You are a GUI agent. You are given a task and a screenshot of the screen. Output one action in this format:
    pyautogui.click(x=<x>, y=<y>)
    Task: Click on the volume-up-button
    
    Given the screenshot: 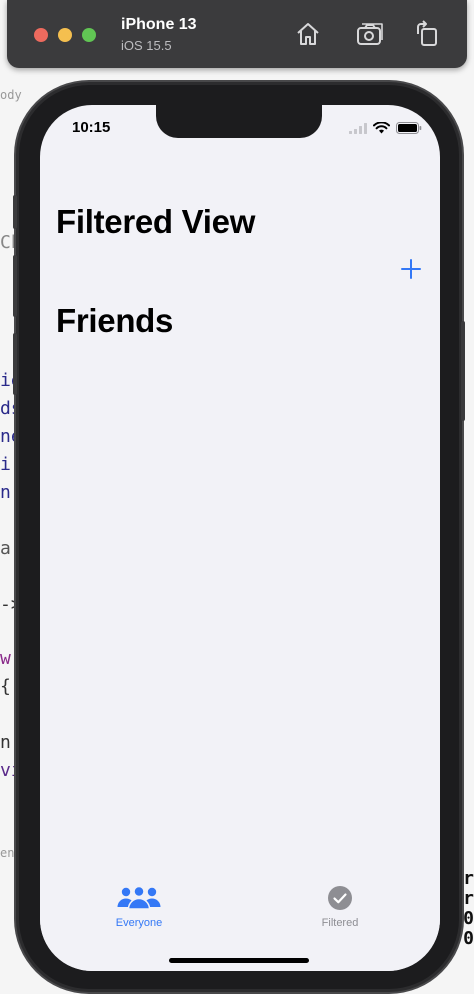 What is the action you would take?
    pyautogui.click(x=15, y=286)
    